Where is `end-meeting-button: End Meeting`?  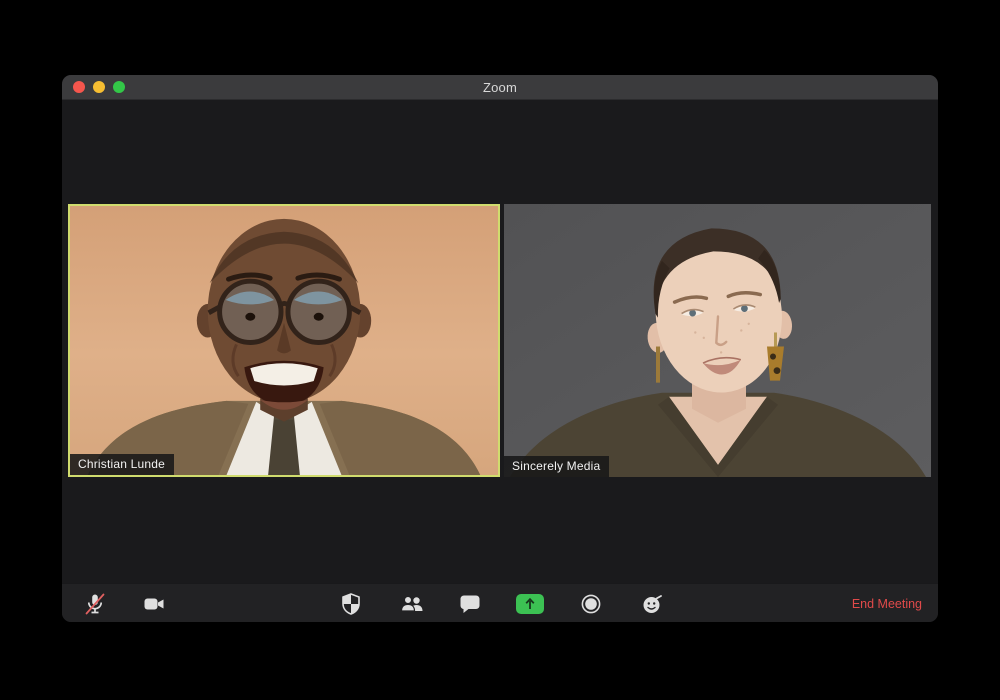
end-meeting-button: End Meeting is located at coordinates (887, 603).